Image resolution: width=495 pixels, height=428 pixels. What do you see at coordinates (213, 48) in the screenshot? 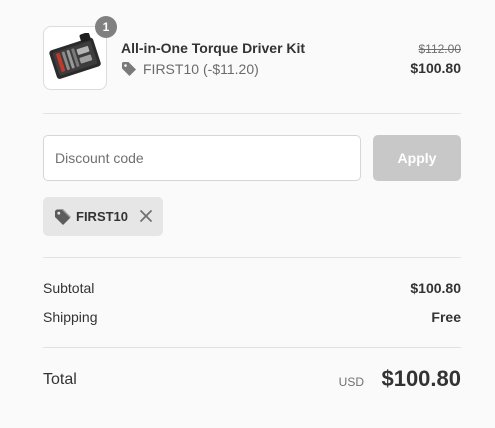
I see `product-name: All-in-One Torque Driver Kit` at bounding box center [213, 48].